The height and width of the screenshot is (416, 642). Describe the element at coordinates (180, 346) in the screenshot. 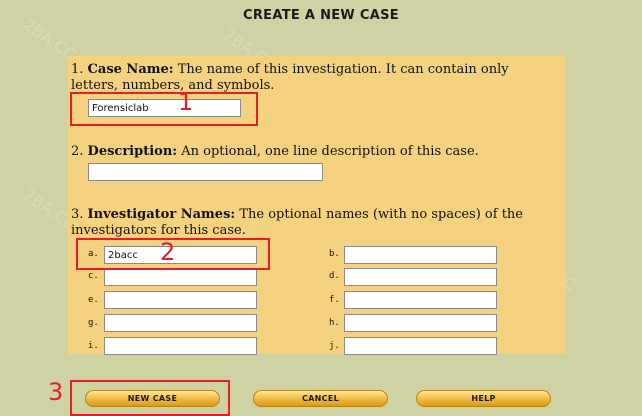

I see `investigator-i-input` at that location.